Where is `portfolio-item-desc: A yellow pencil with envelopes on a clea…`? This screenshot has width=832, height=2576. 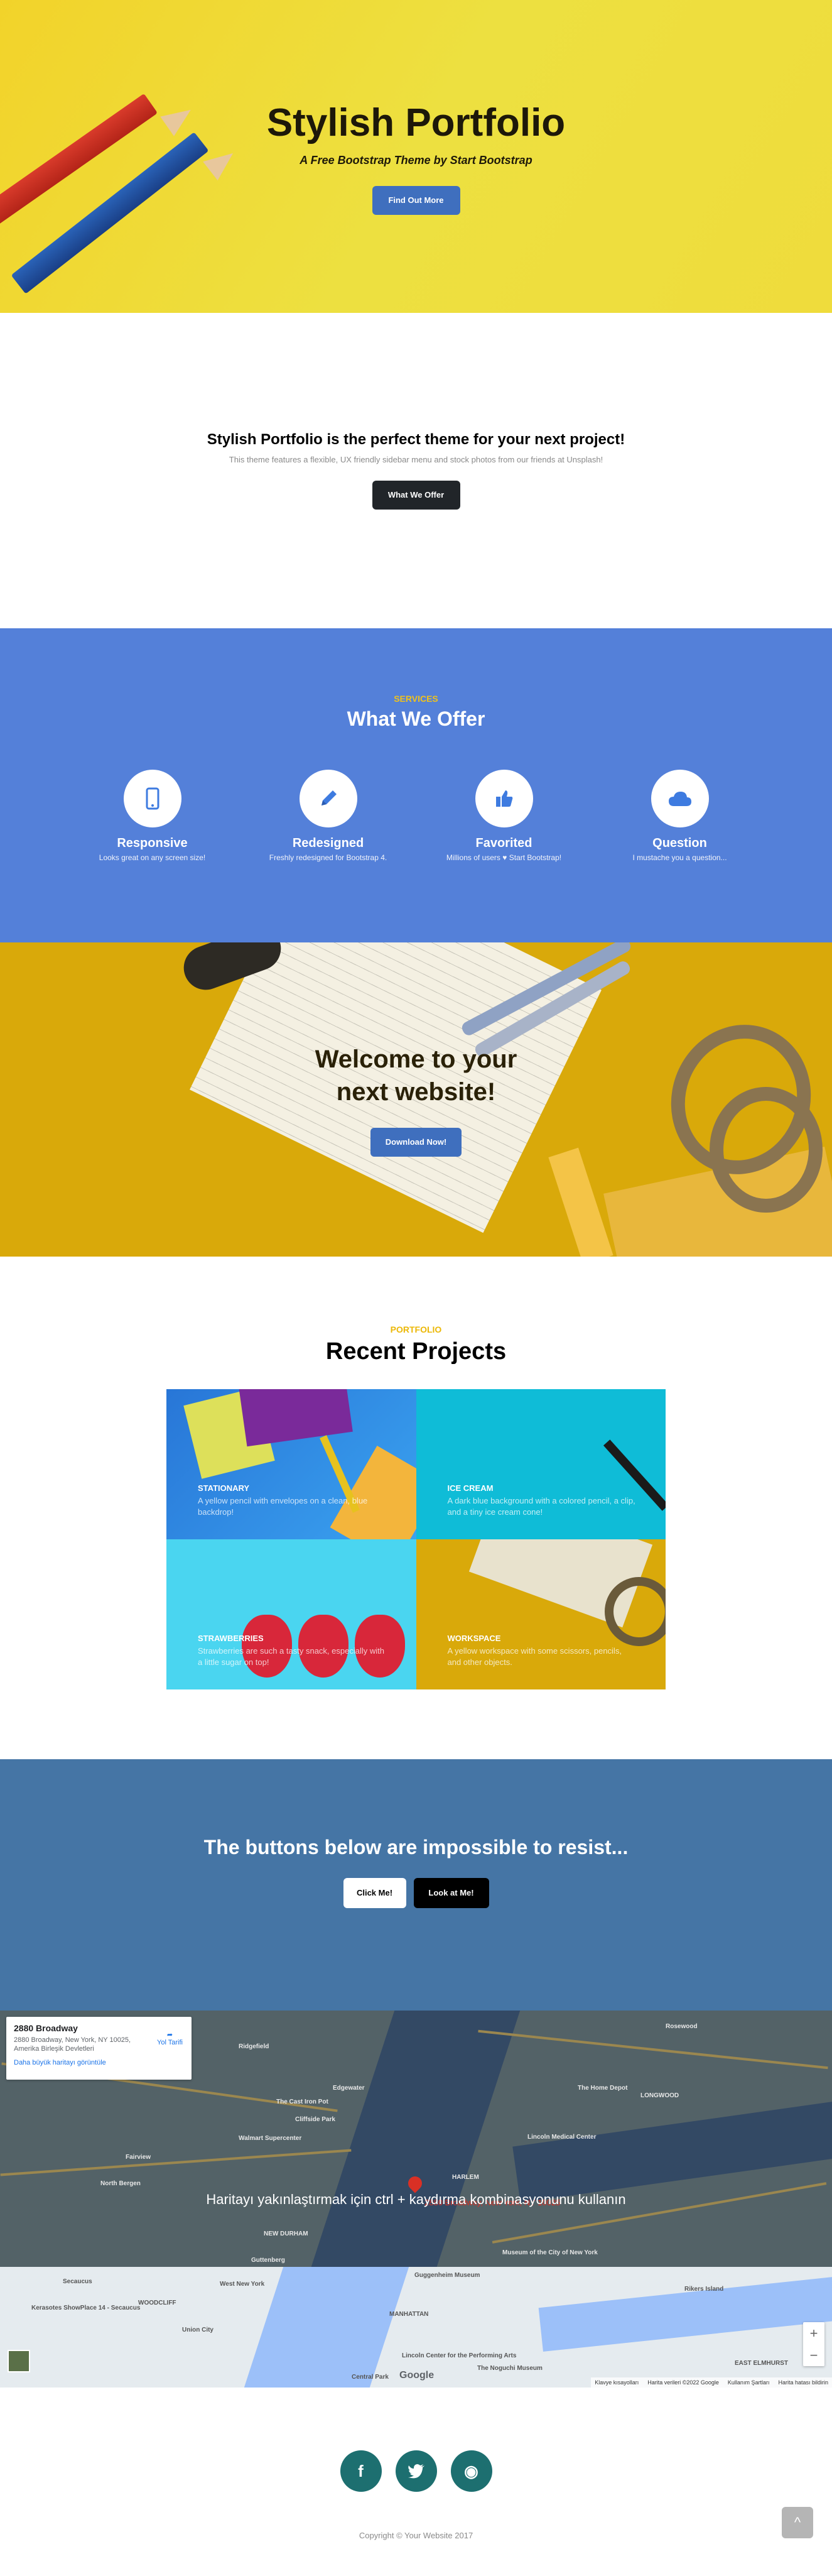
portfolio-item-desc: A yellow pencil with envelopes on a clea… is located at coordinates (283, 1507).